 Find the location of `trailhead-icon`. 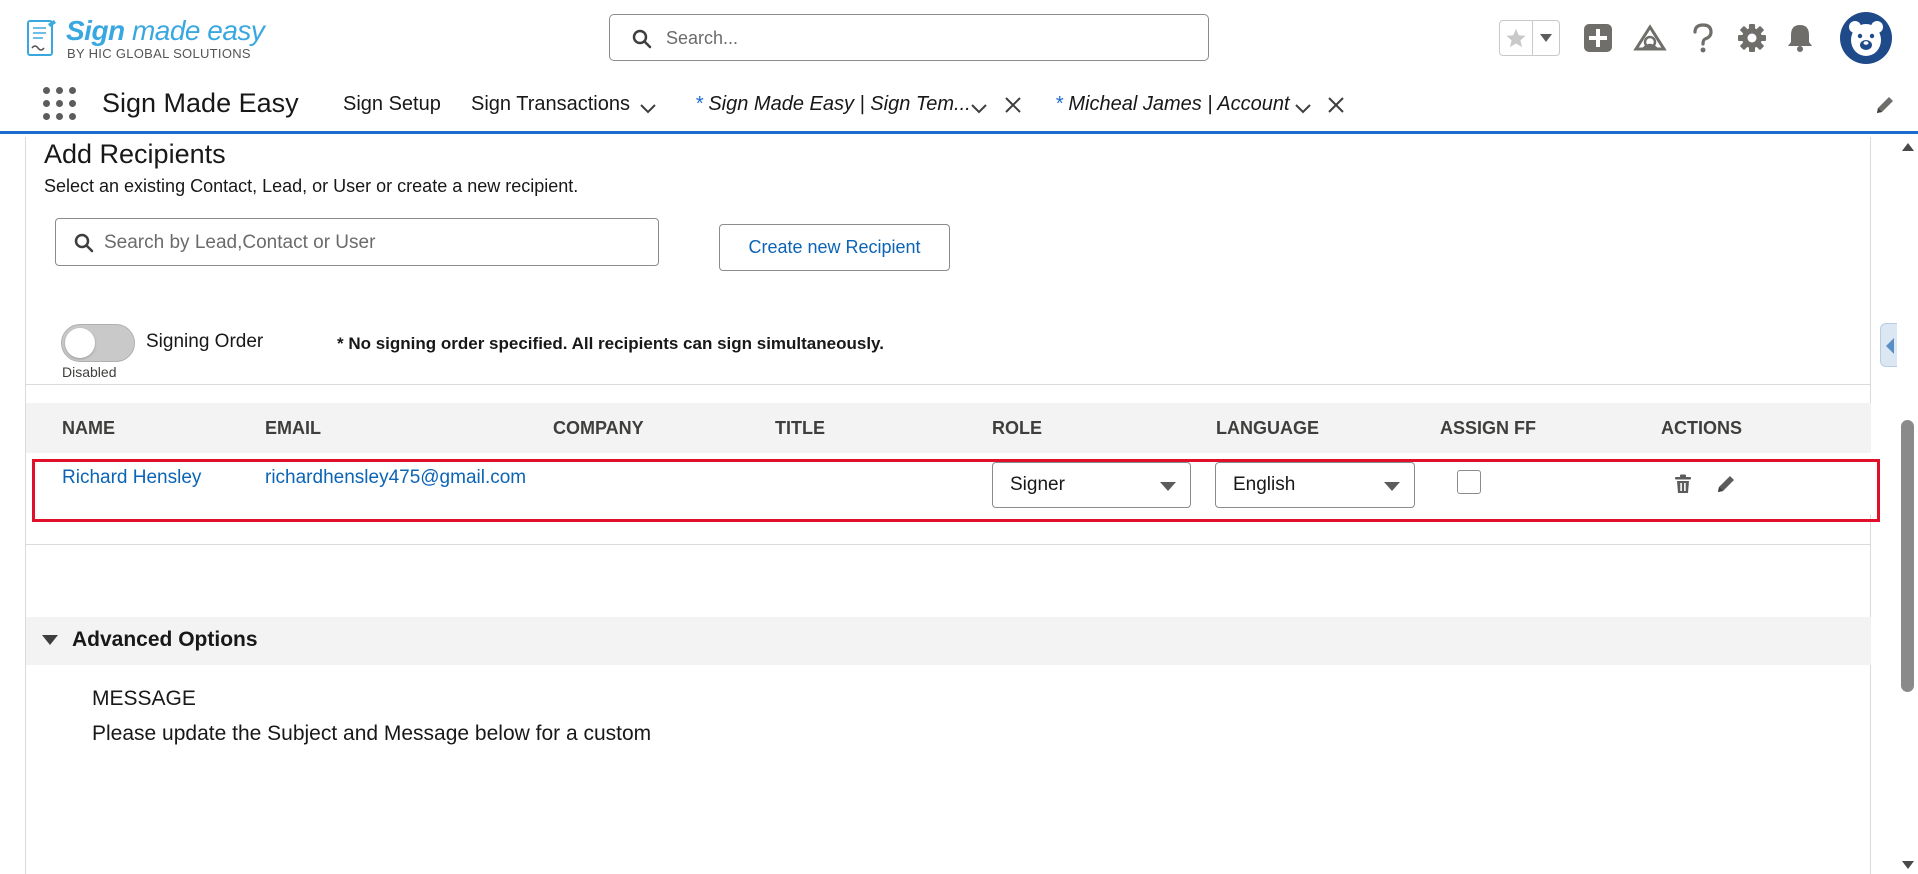

trailhead-icon is located at coordinates (1650, 38).